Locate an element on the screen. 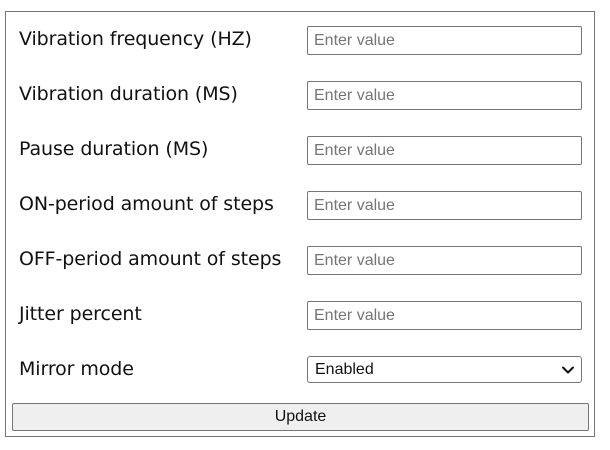  off-period-steps-label: OFF-period amount of steps is located at coordinates (150, 259).